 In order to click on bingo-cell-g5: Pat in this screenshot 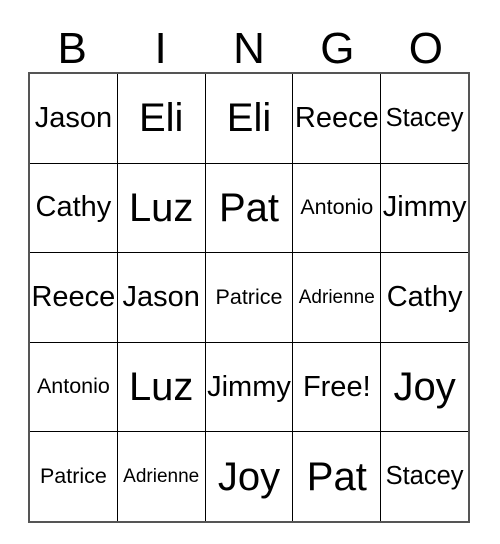, I will do `click(337, 476)`.